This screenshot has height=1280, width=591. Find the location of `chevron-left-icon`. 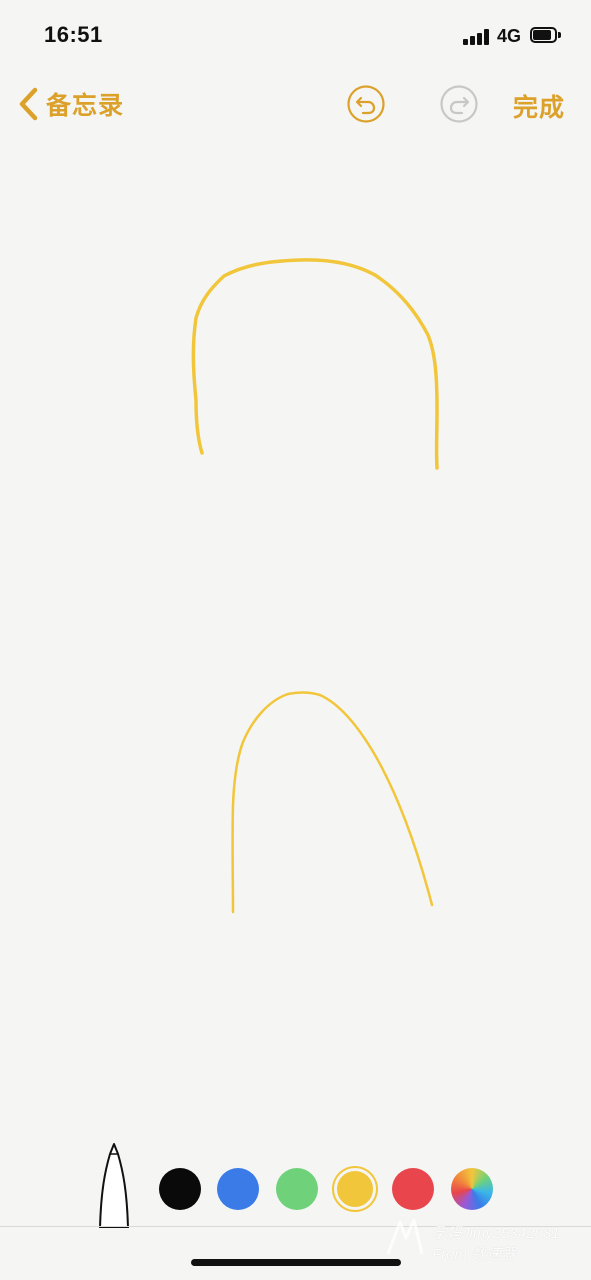

chevron-left-icon is located at coordinates (28, 104).